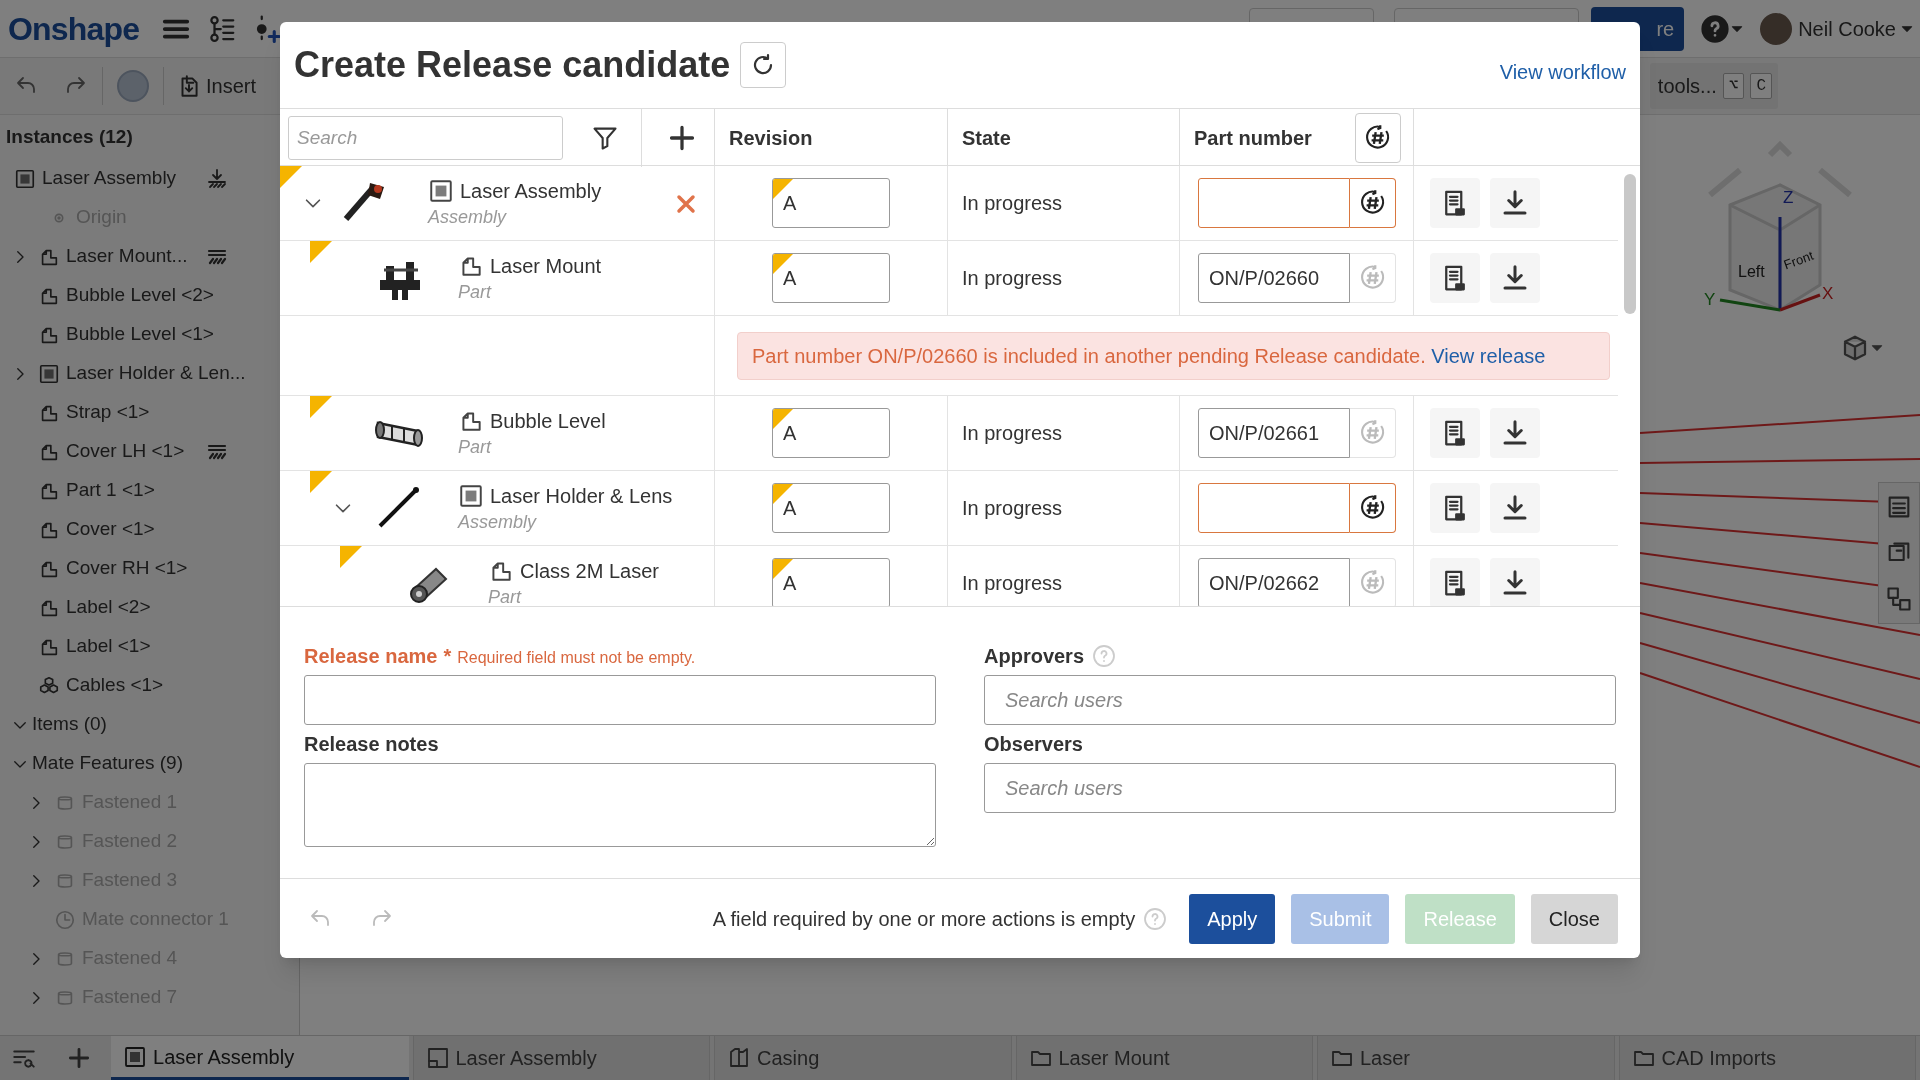 Image resolution: width=1920 pixels, height=1080 pixels. I want to click on release-notes-field, so click(620, 805).